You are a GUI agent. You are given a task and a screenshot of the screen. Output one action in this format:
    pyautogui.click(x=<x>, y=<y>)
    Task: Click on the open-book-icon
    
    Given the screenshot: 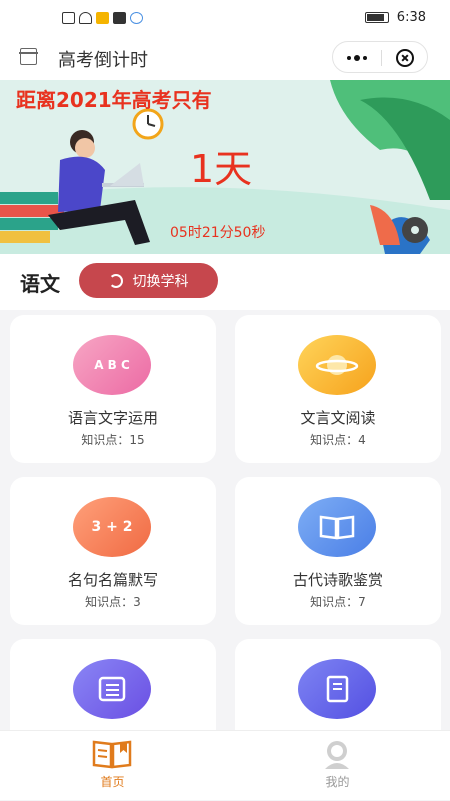 What is the action you would take?
    pyautogui.click(x=337, y=527)
    